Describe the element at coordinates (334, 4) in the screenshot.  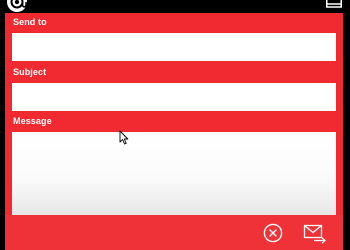
I see `window-control-icon` at that location.